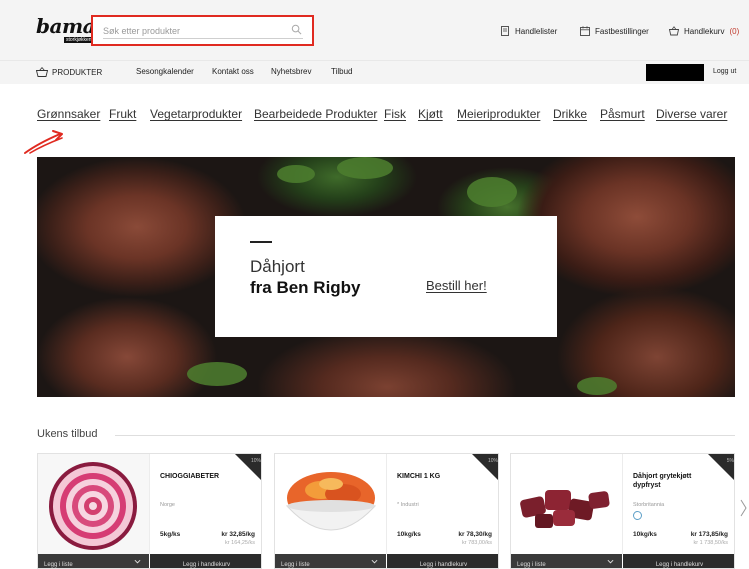 The image size is (749, 569). What do you see at coordinates (277, 266) in the screenshot?
I see `promo-title: Dåhjort` at bounding box center [277, 266].